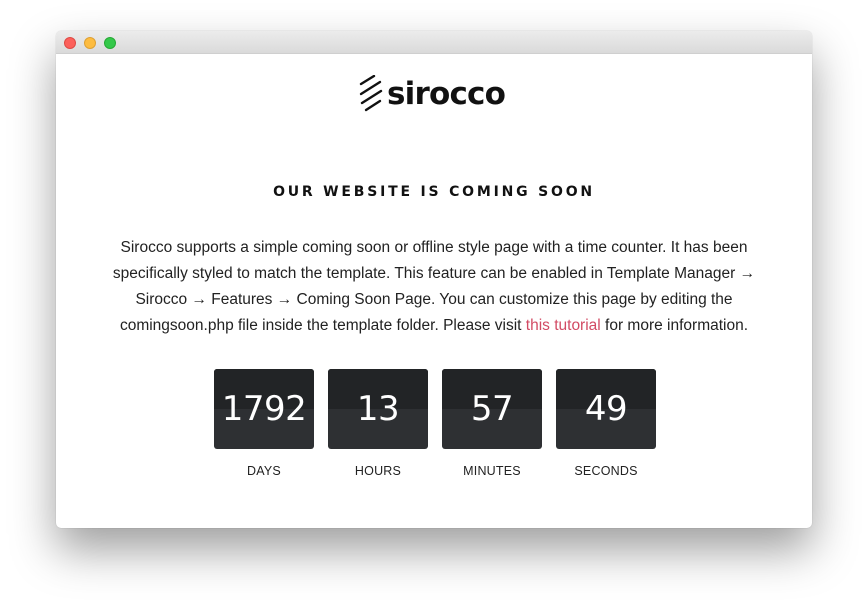 The width and height of the screenshot is (868, 609). I want to click on tutorial-link: this tutorial, so click(563, 325).